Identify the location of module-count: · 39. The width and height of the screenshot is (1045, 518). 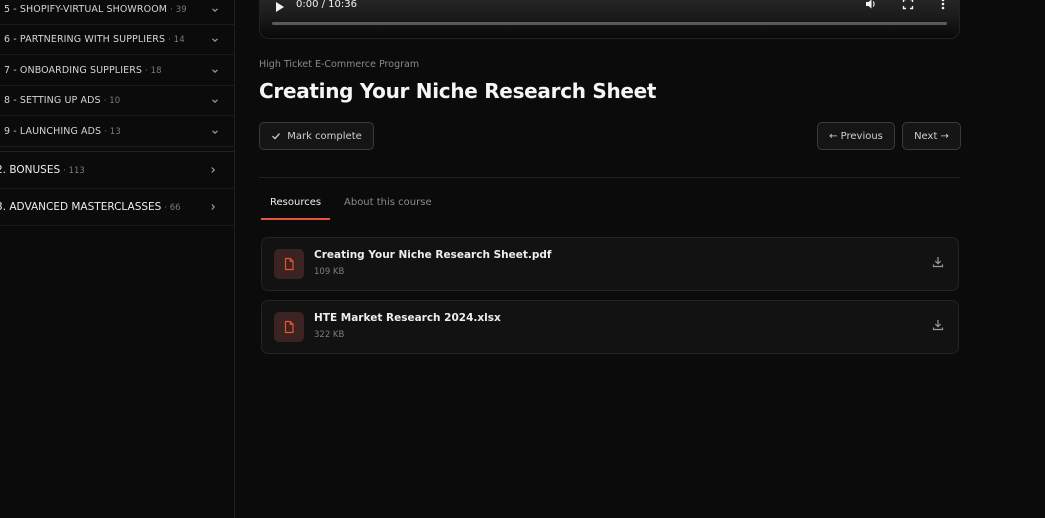
(178, 10).